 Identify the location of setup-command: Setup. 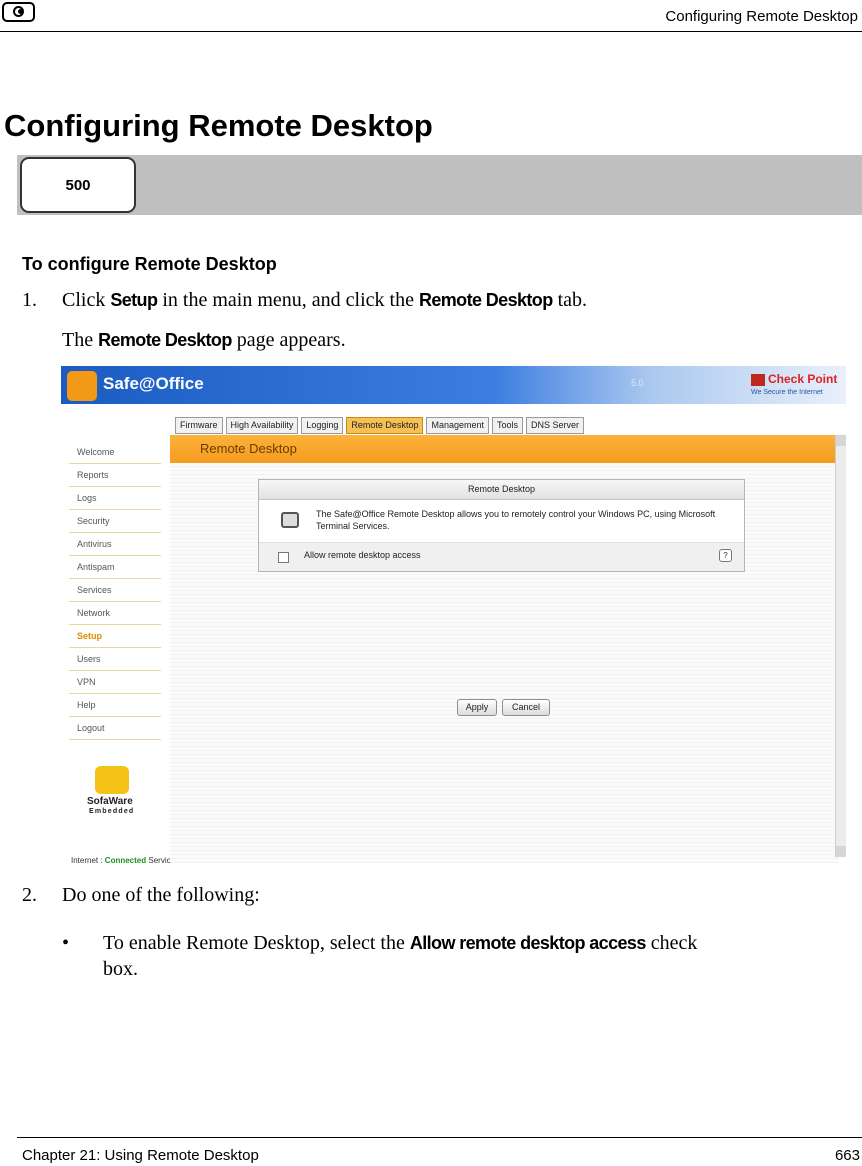
(134, 300).